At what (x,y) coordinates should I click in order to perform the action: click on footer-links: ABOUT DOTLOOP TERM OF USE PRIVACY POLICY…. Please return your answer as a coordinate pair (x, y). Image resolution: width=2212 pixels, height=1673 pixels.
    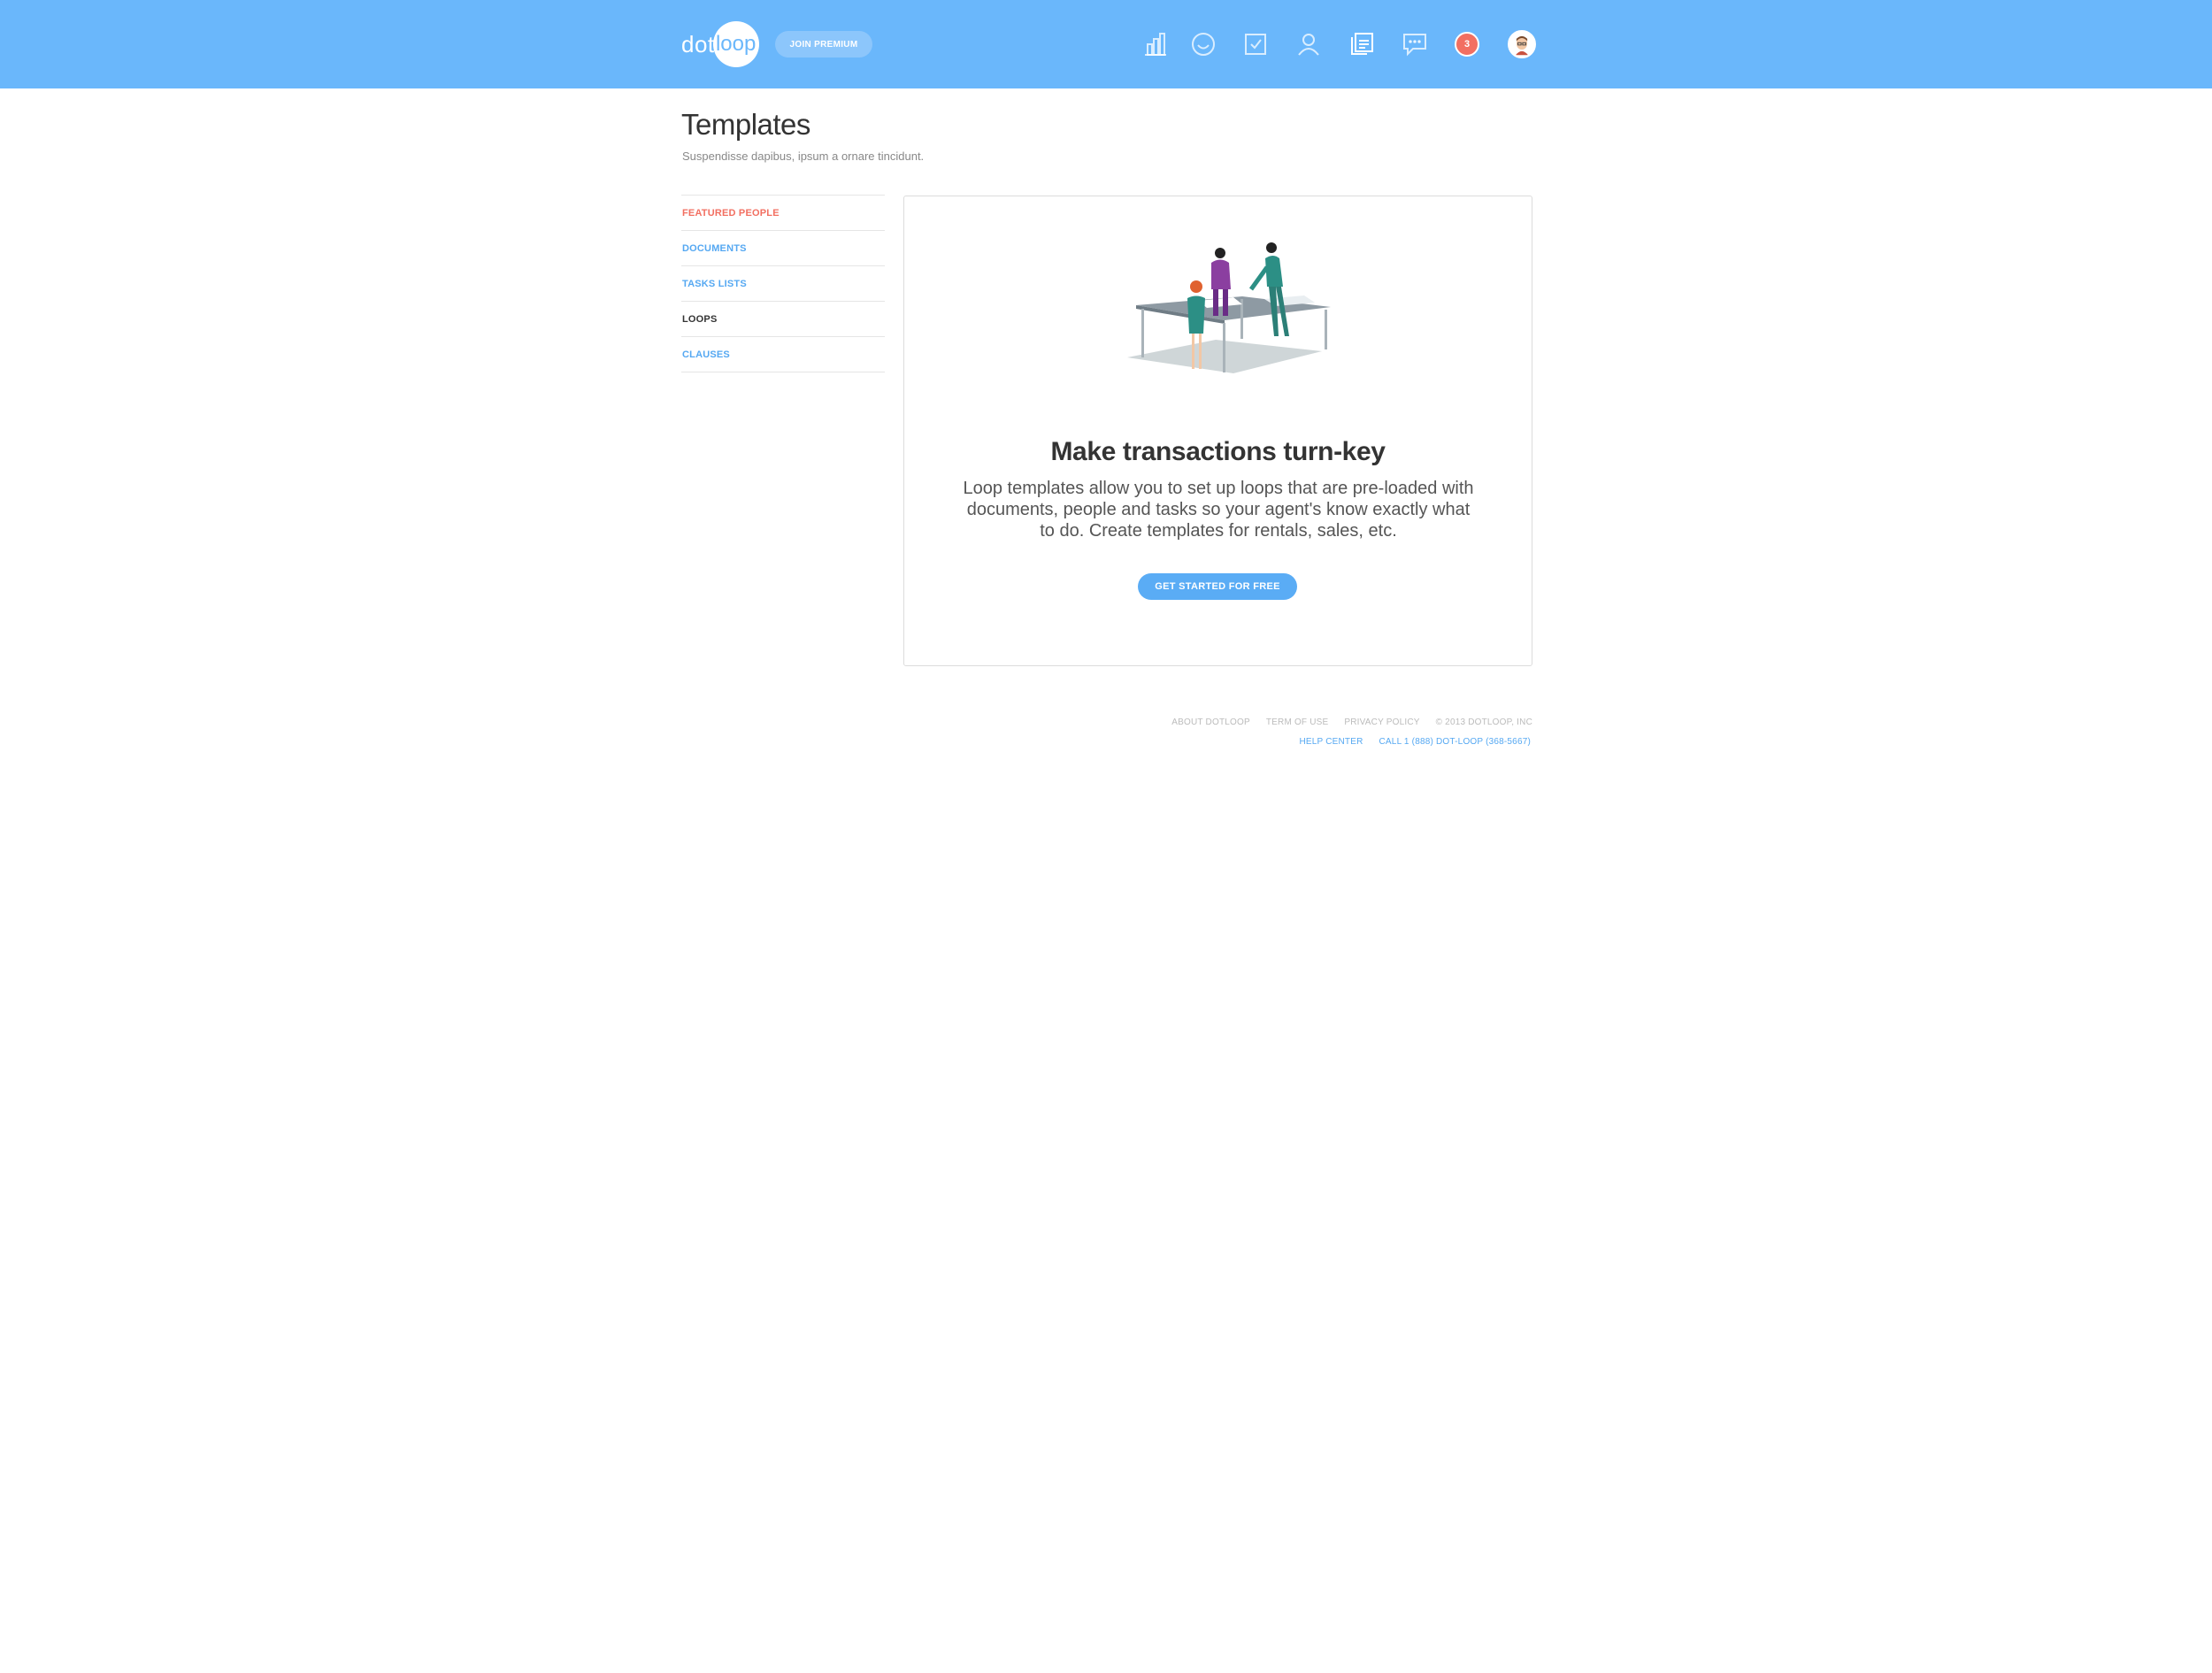
    Looking at the image, I should click on (1351, 723).